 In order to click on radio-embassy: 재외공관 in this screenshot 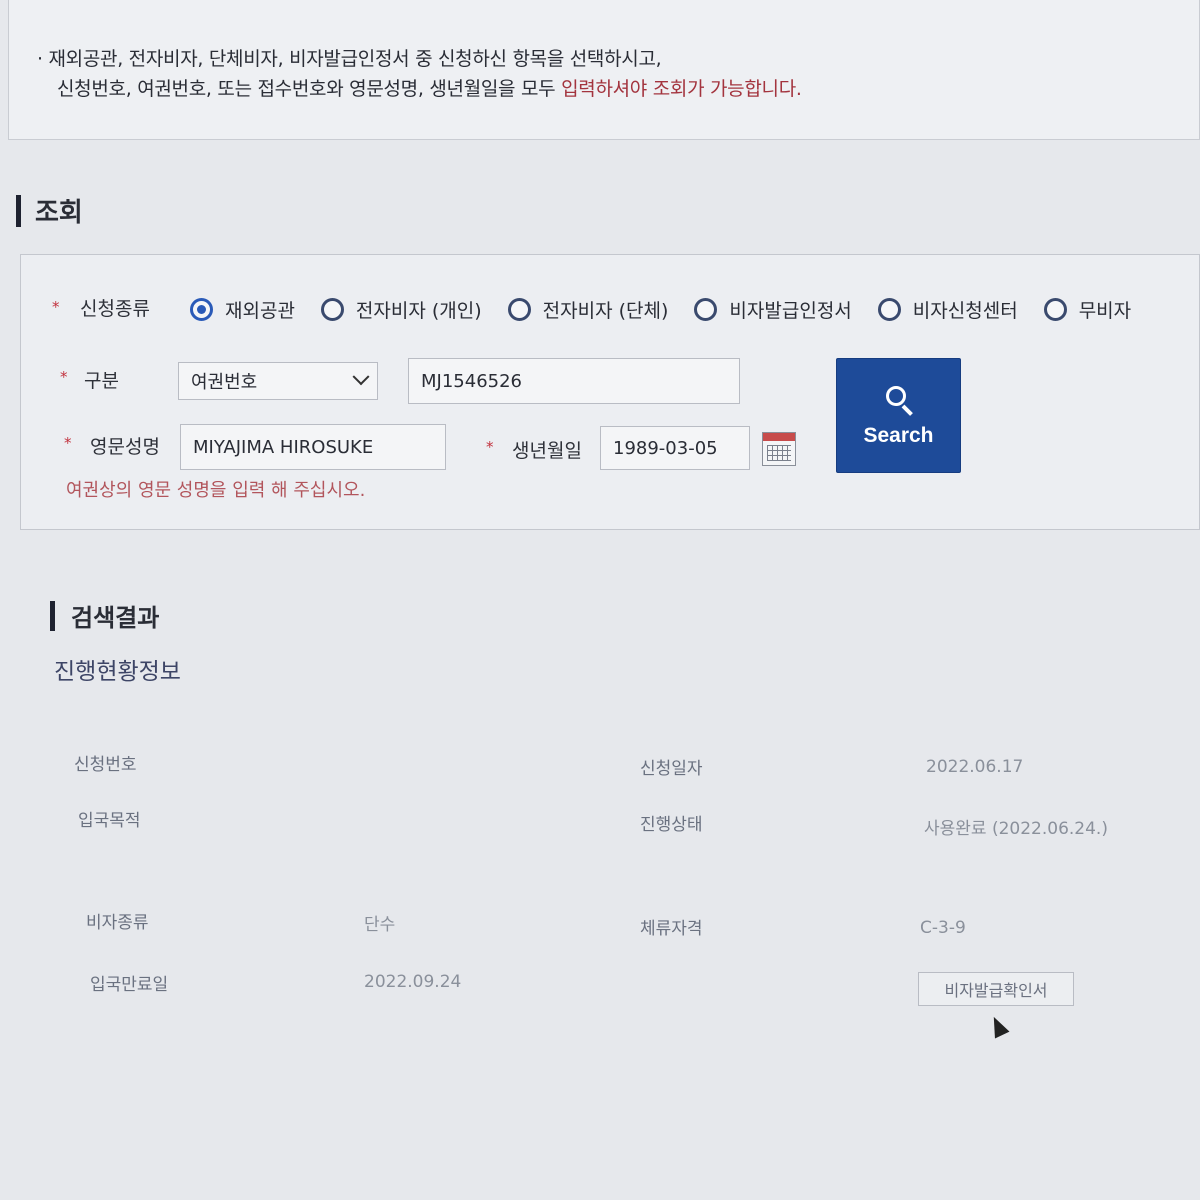, I will do `click(242, 309)`.